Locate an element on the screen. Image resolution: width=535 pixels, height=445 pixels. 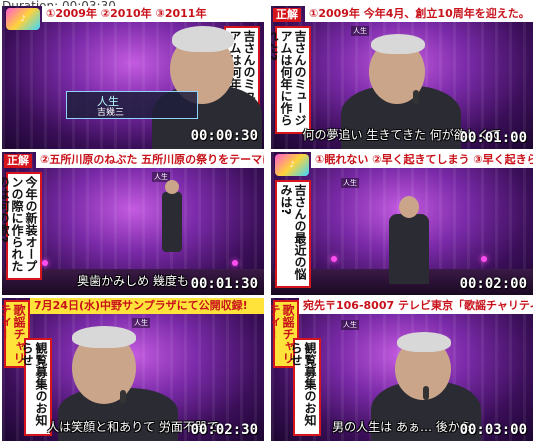
quiz-question: 吉さんのミュージアムは何年に作られた? is located at coordinates (291, 80).